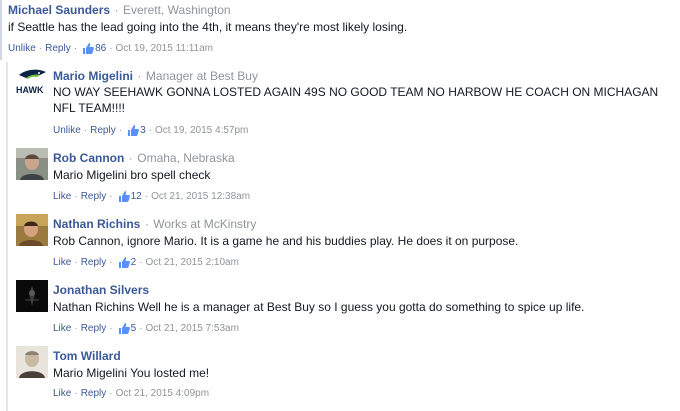 The width and height of the screenshot is (680, 411). I want to click on thread-line, so click(1, 30).